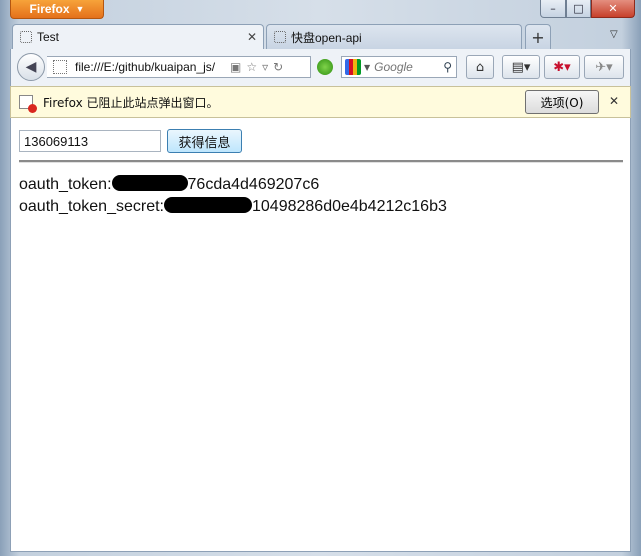  What do you see at coordinates (28, 104) in the screenshot?
I see `popup-blocked-icon` at bounding box center [28, 104].